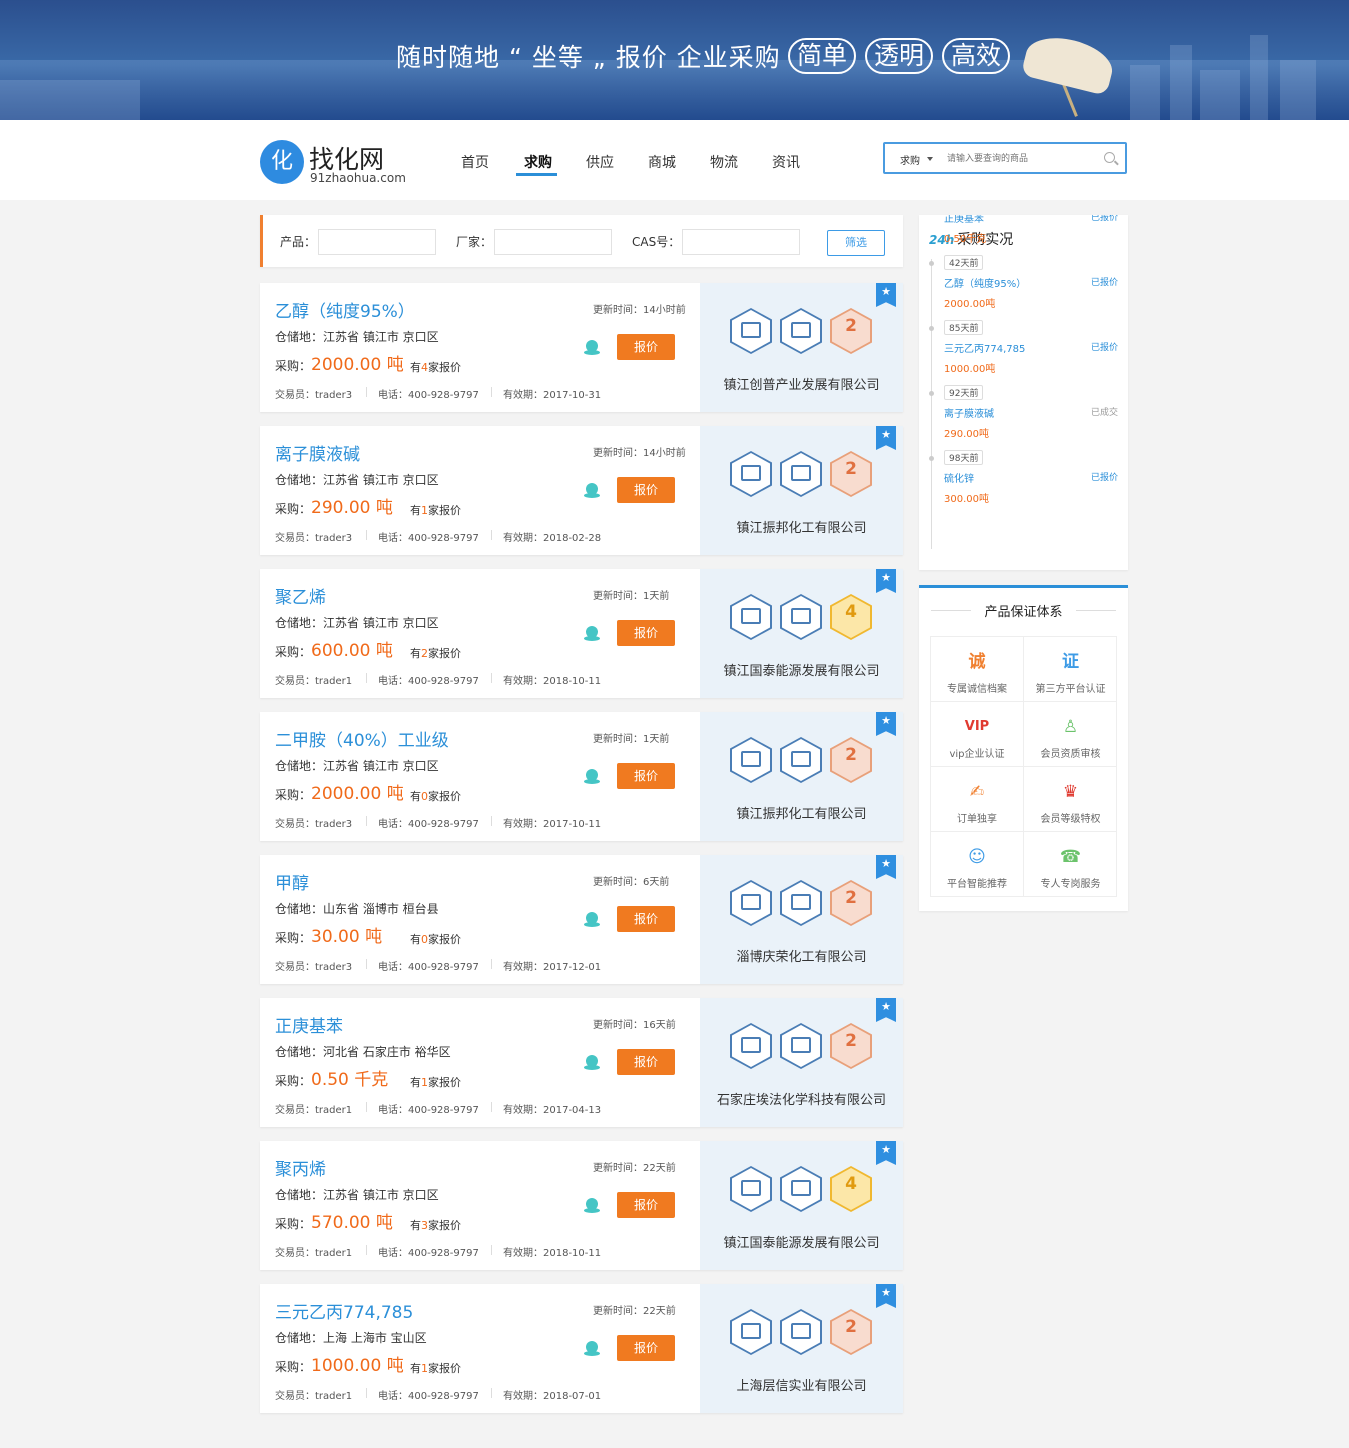 The image size is (1349, 1448). What do you see at coordinates (741, 242) in the screenshot?
I see `cas-input` at bounding box center [741, 242].